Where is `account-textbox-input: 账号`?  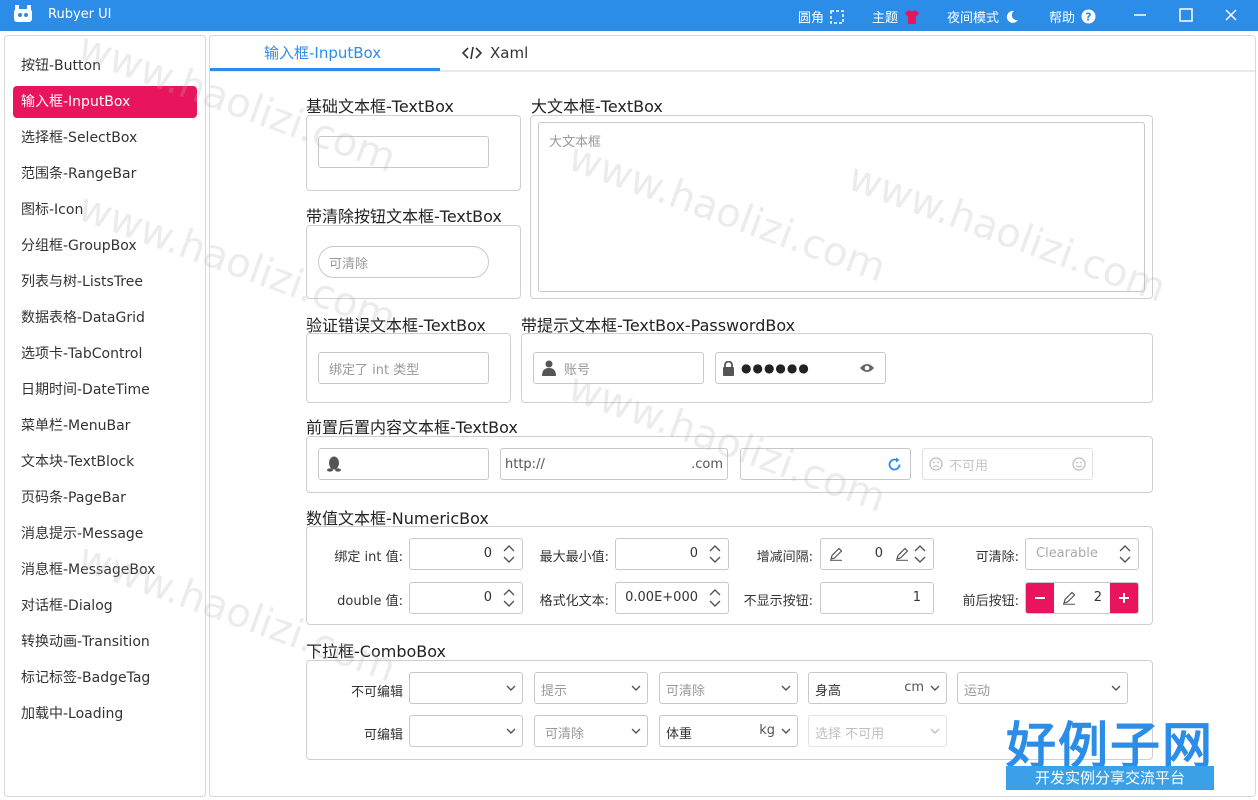
account-textbox-input: 账号 is located at coordinates (618, 368).